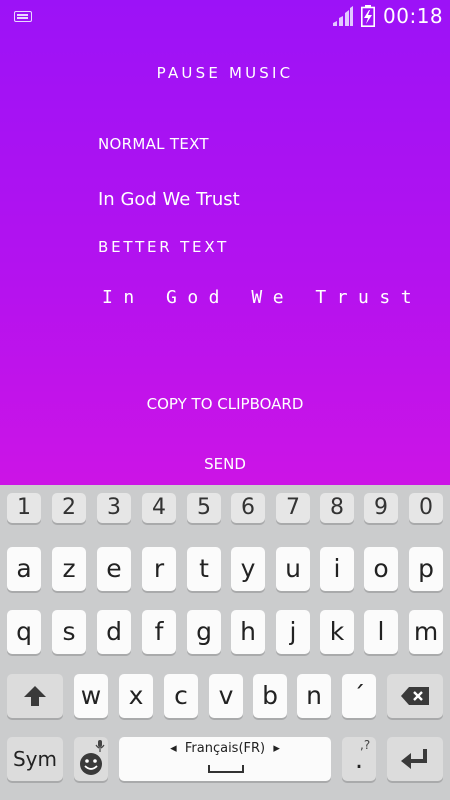 This screenshot has width=450, height=800. Describe the element at coordinates (248, 632) in the screenshot. I see `key-h: h` at that location.